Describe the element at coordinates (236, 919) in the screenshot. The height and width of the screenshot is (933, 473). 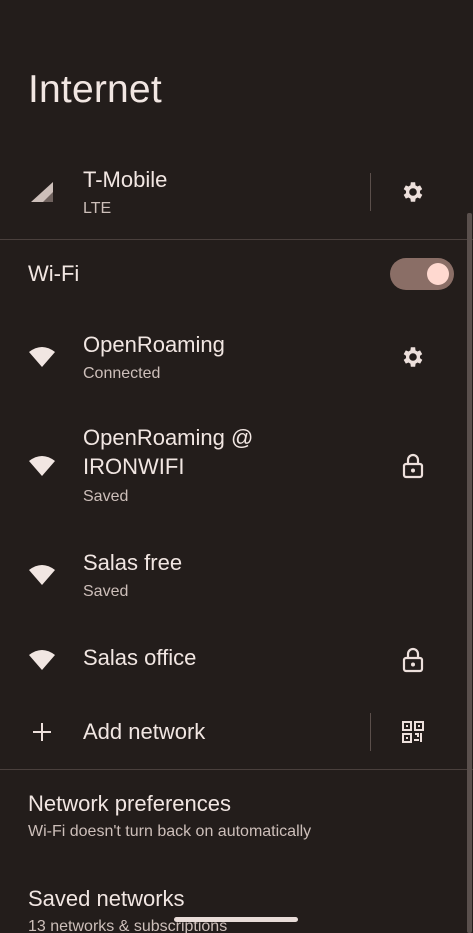
I see `gesture-navigation-handle` at that location.